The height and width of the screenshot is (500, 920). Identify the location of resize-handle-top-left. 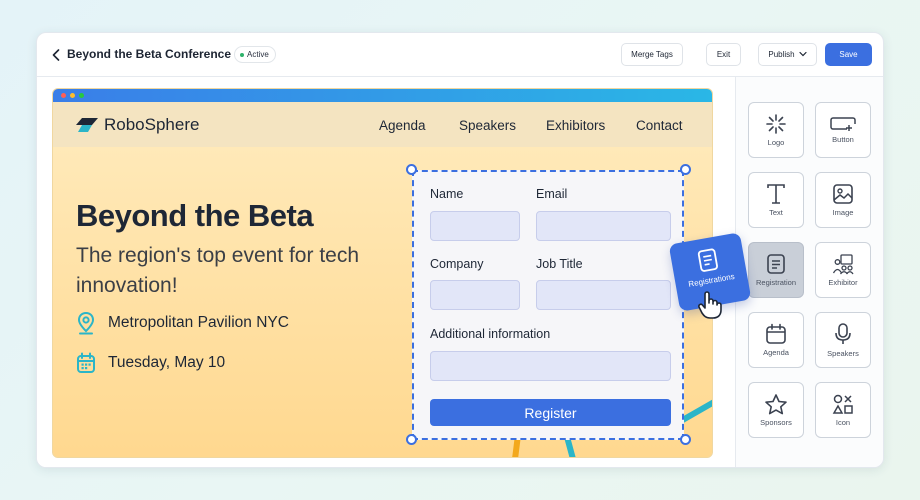
(411, 169).